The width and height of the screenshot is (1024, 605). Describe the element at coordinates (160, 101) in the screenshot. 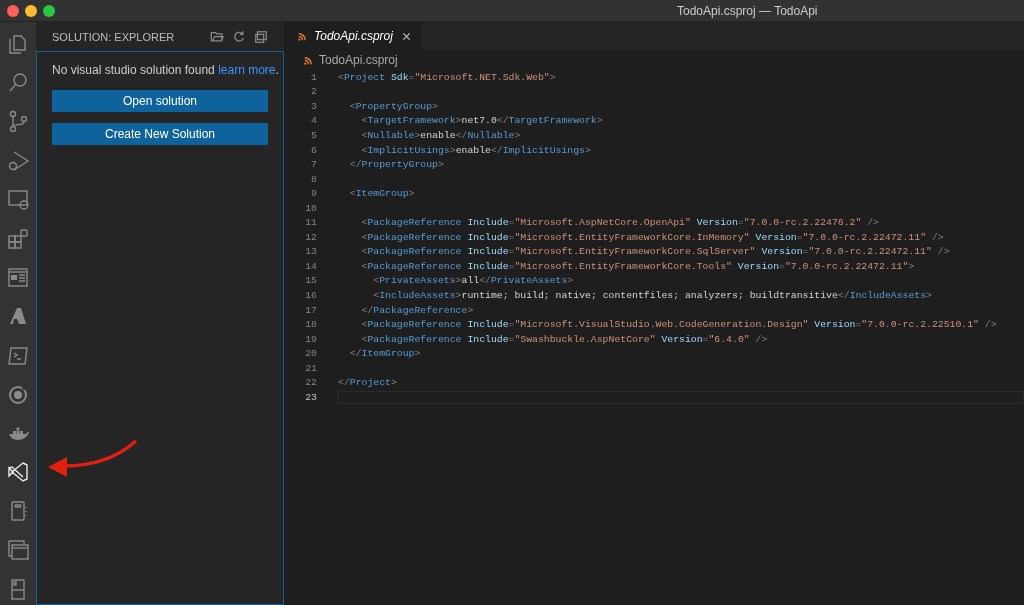

I see `solution-button: Open solution` at that location.